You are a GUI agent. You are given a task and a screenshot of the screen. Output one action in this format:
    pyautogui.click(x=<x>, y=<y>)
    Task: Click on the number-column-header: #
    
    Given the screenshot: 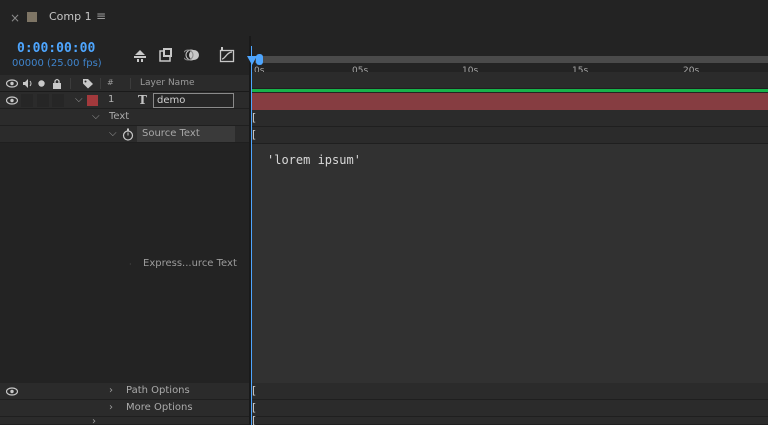 What is the action you would take?
    pyautogui.click(x=110, y=82)
    